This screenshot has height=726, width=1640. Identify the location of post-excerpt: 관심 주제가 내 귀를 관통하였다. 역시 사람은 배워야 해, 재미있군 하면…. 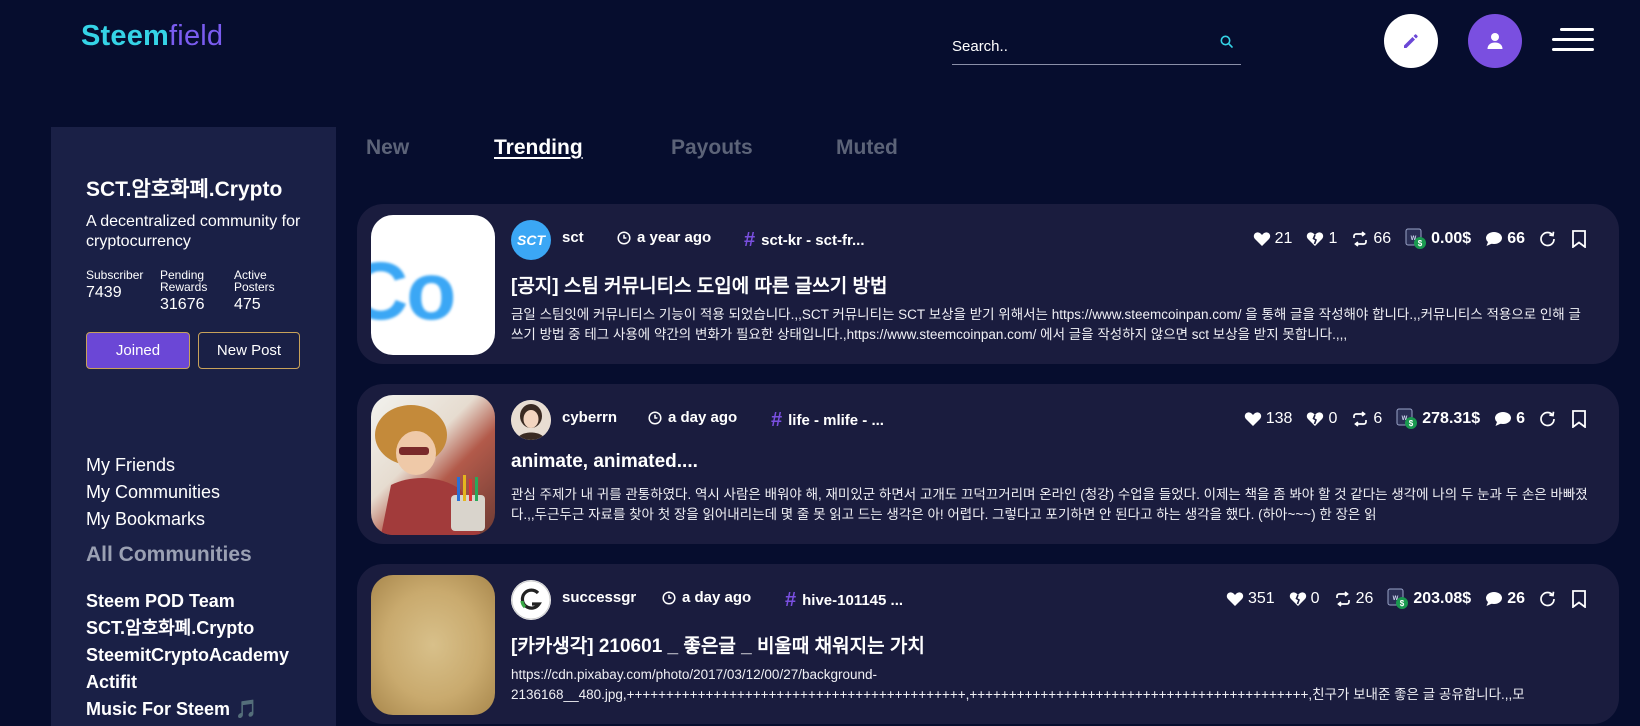
(1049, 504).